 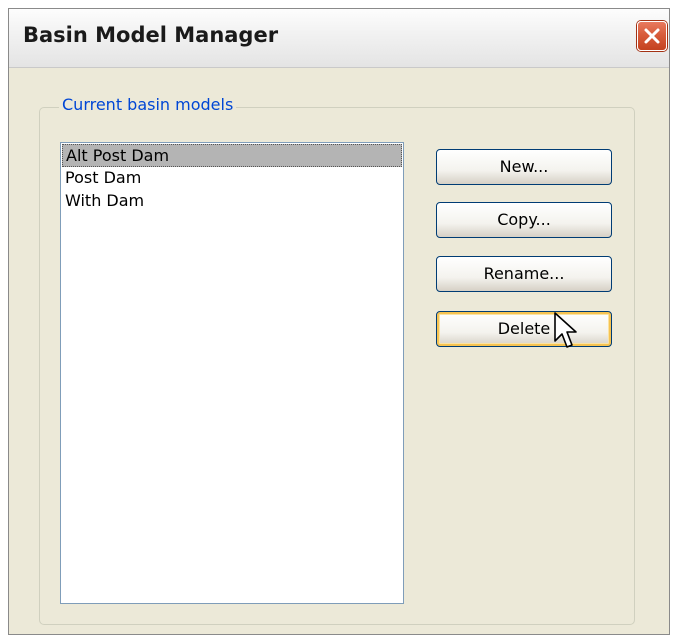 I want to click on title-bar: Basin Model Manager, so click(x=339, y=38).